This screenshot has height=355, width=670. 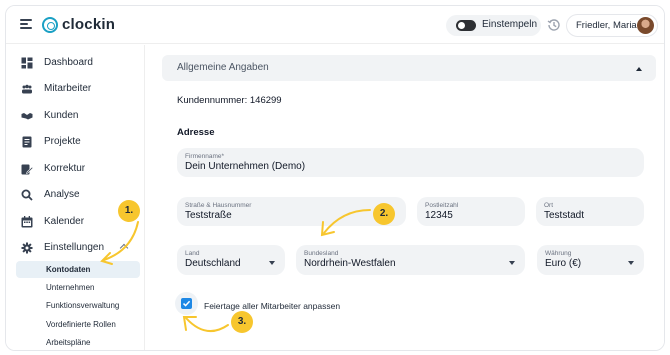 What do you see at coordinates (229, 100) in the screenshot?
I see `customer-number: Kundennummer: 146299` at bounding box center [229, 100].